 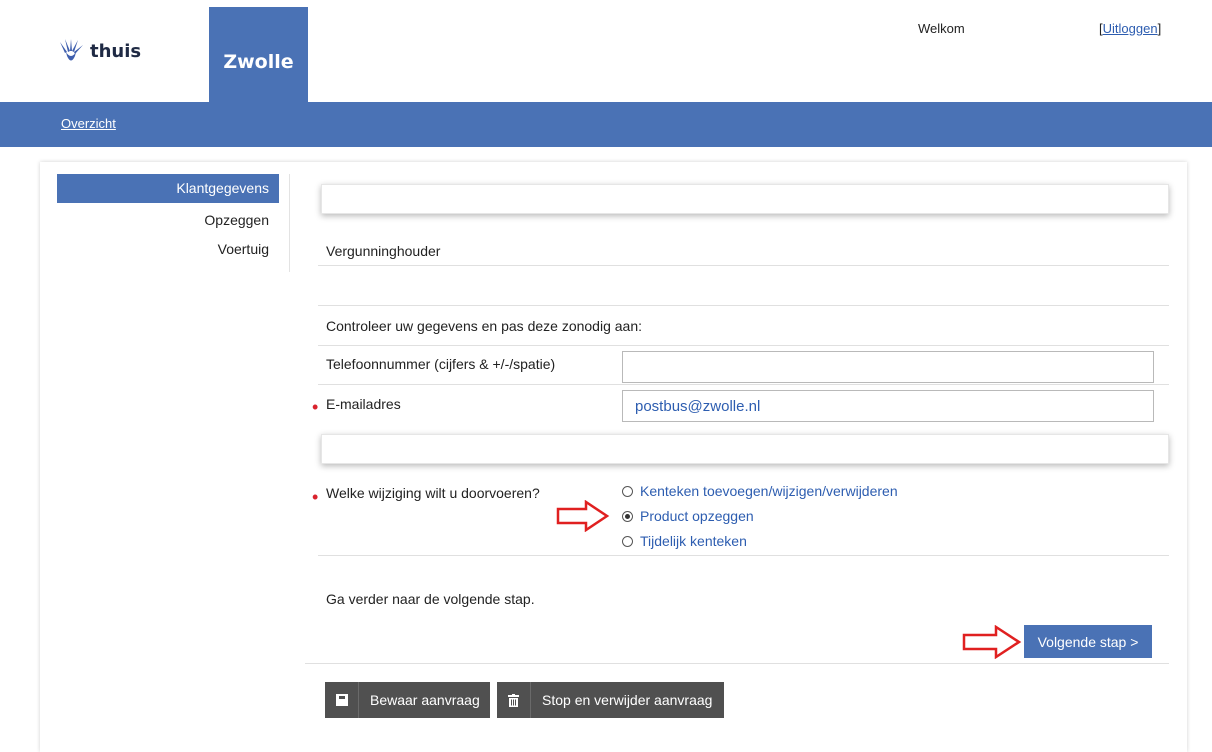 I want to click on radio-option-product-opzeggen: Product opzeggen, so click(x=688, y=516).